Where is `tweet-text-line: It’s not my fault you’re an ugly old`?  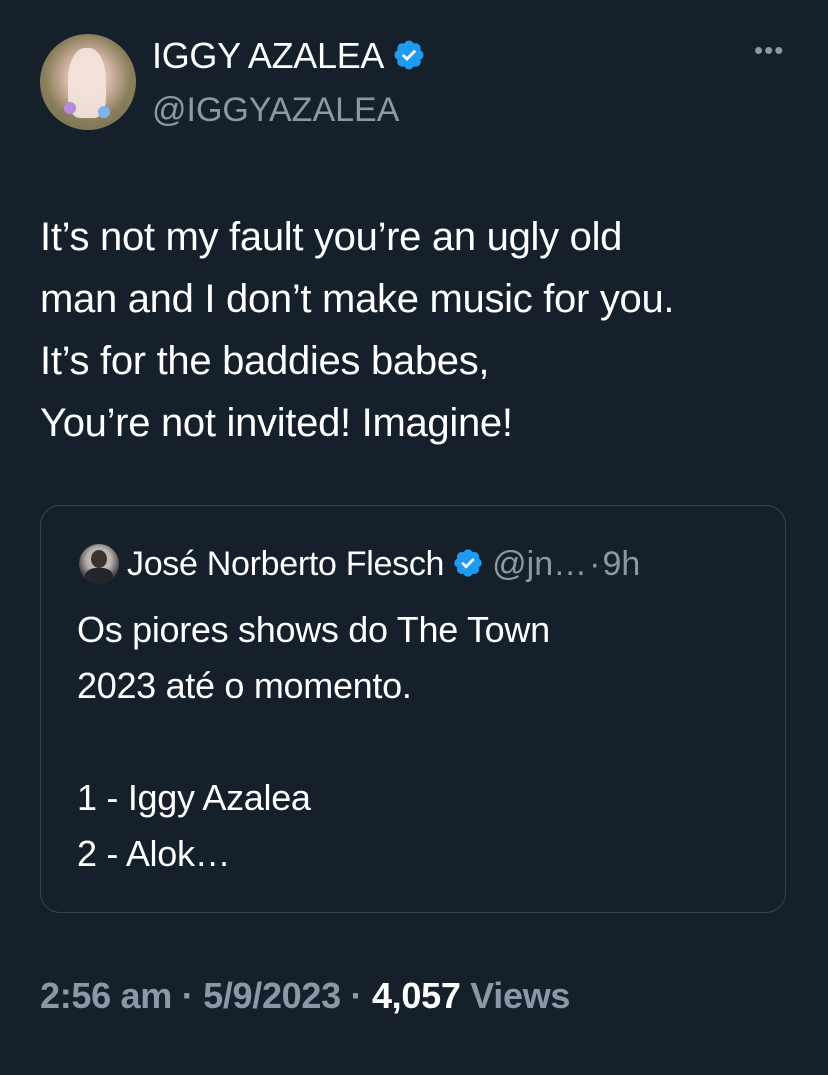
tweet-text-line: It’s not my fault you’re an ugly old is located at coordinates (331, 237).